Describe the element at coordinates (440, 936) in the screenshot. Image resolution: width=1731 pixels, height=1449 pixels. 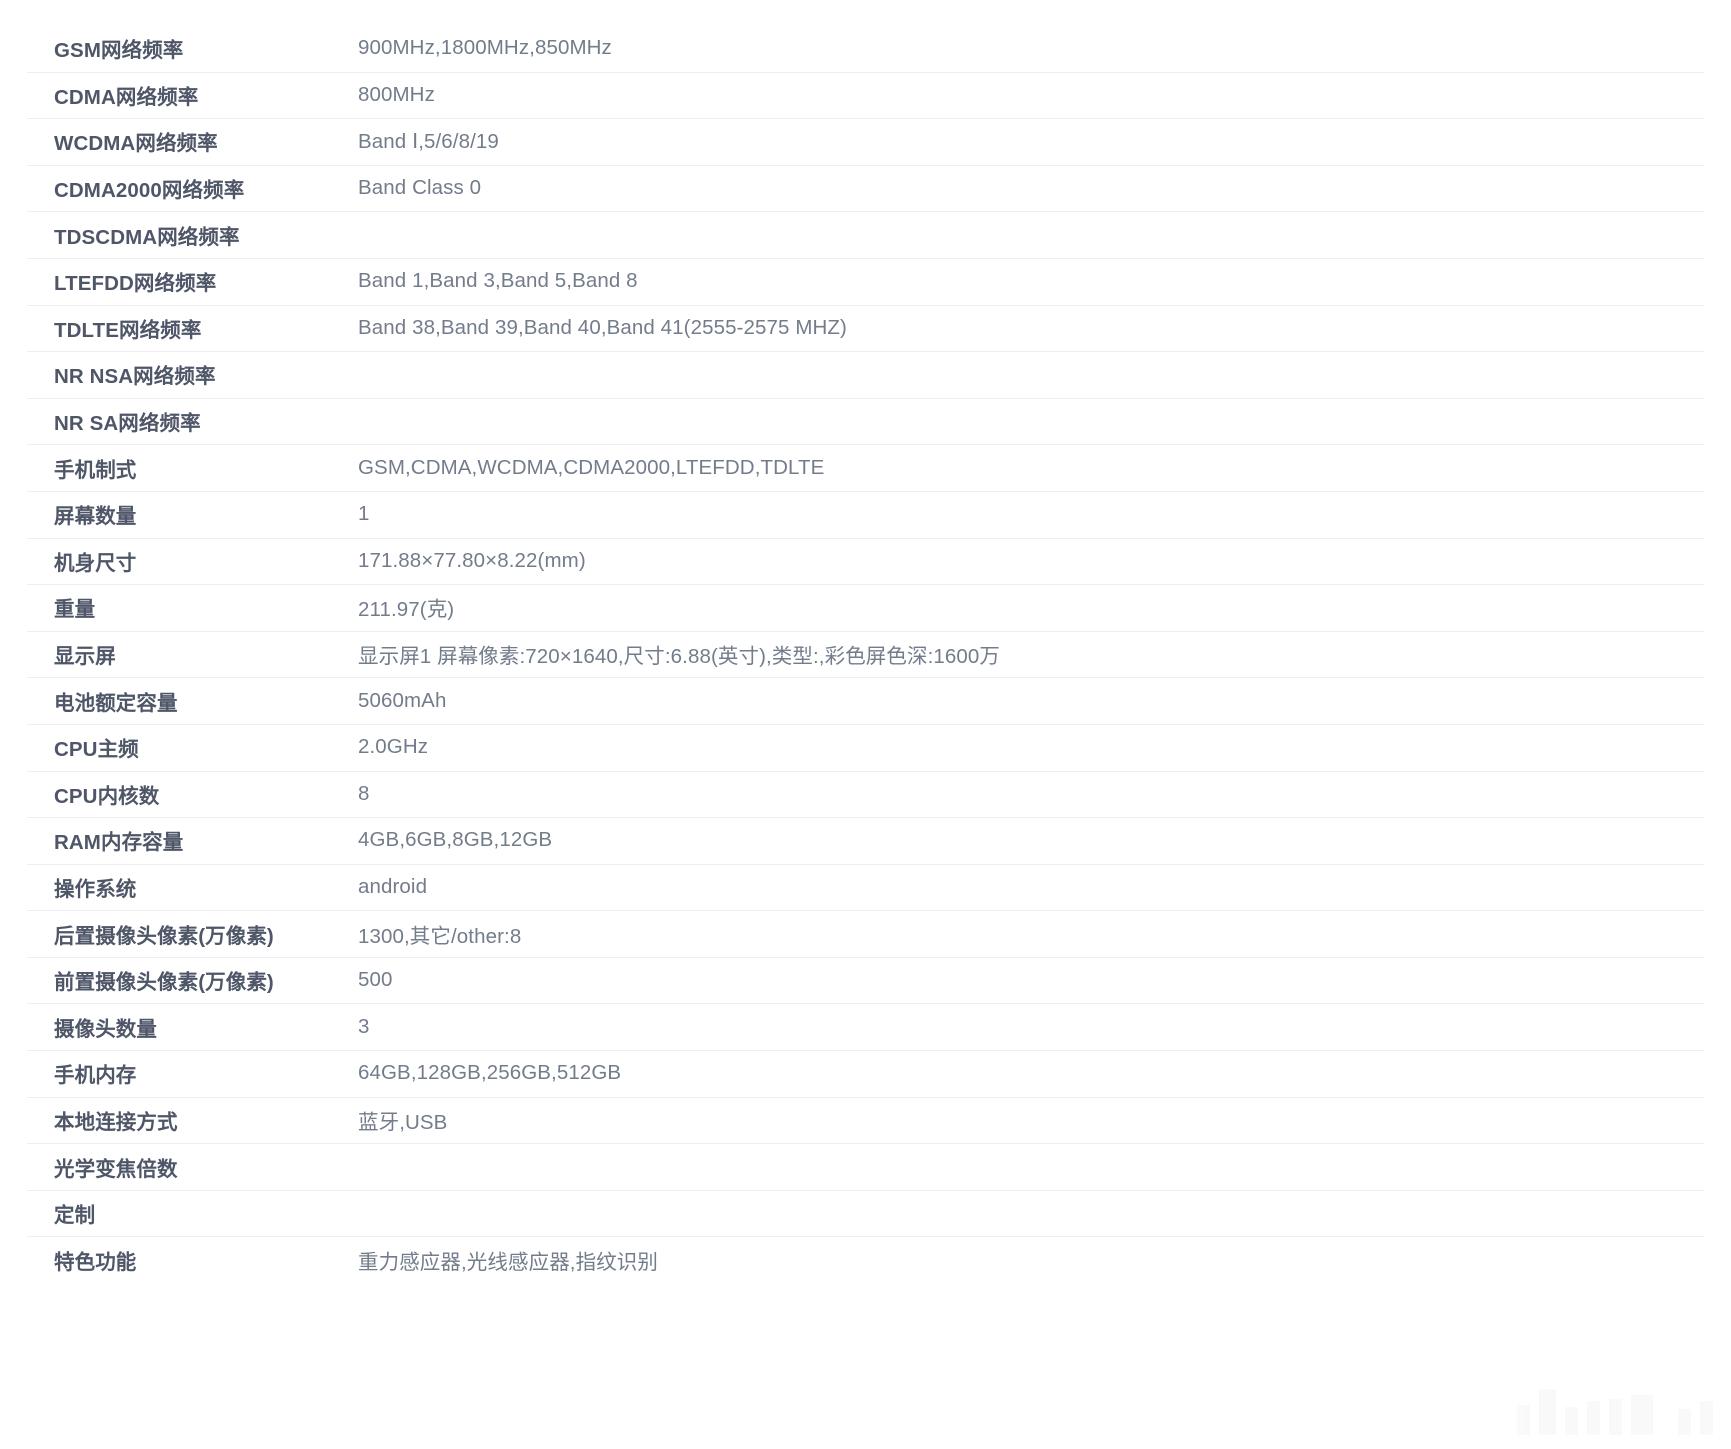
I see `spec-value: 1300,其它/other:8` at that location.